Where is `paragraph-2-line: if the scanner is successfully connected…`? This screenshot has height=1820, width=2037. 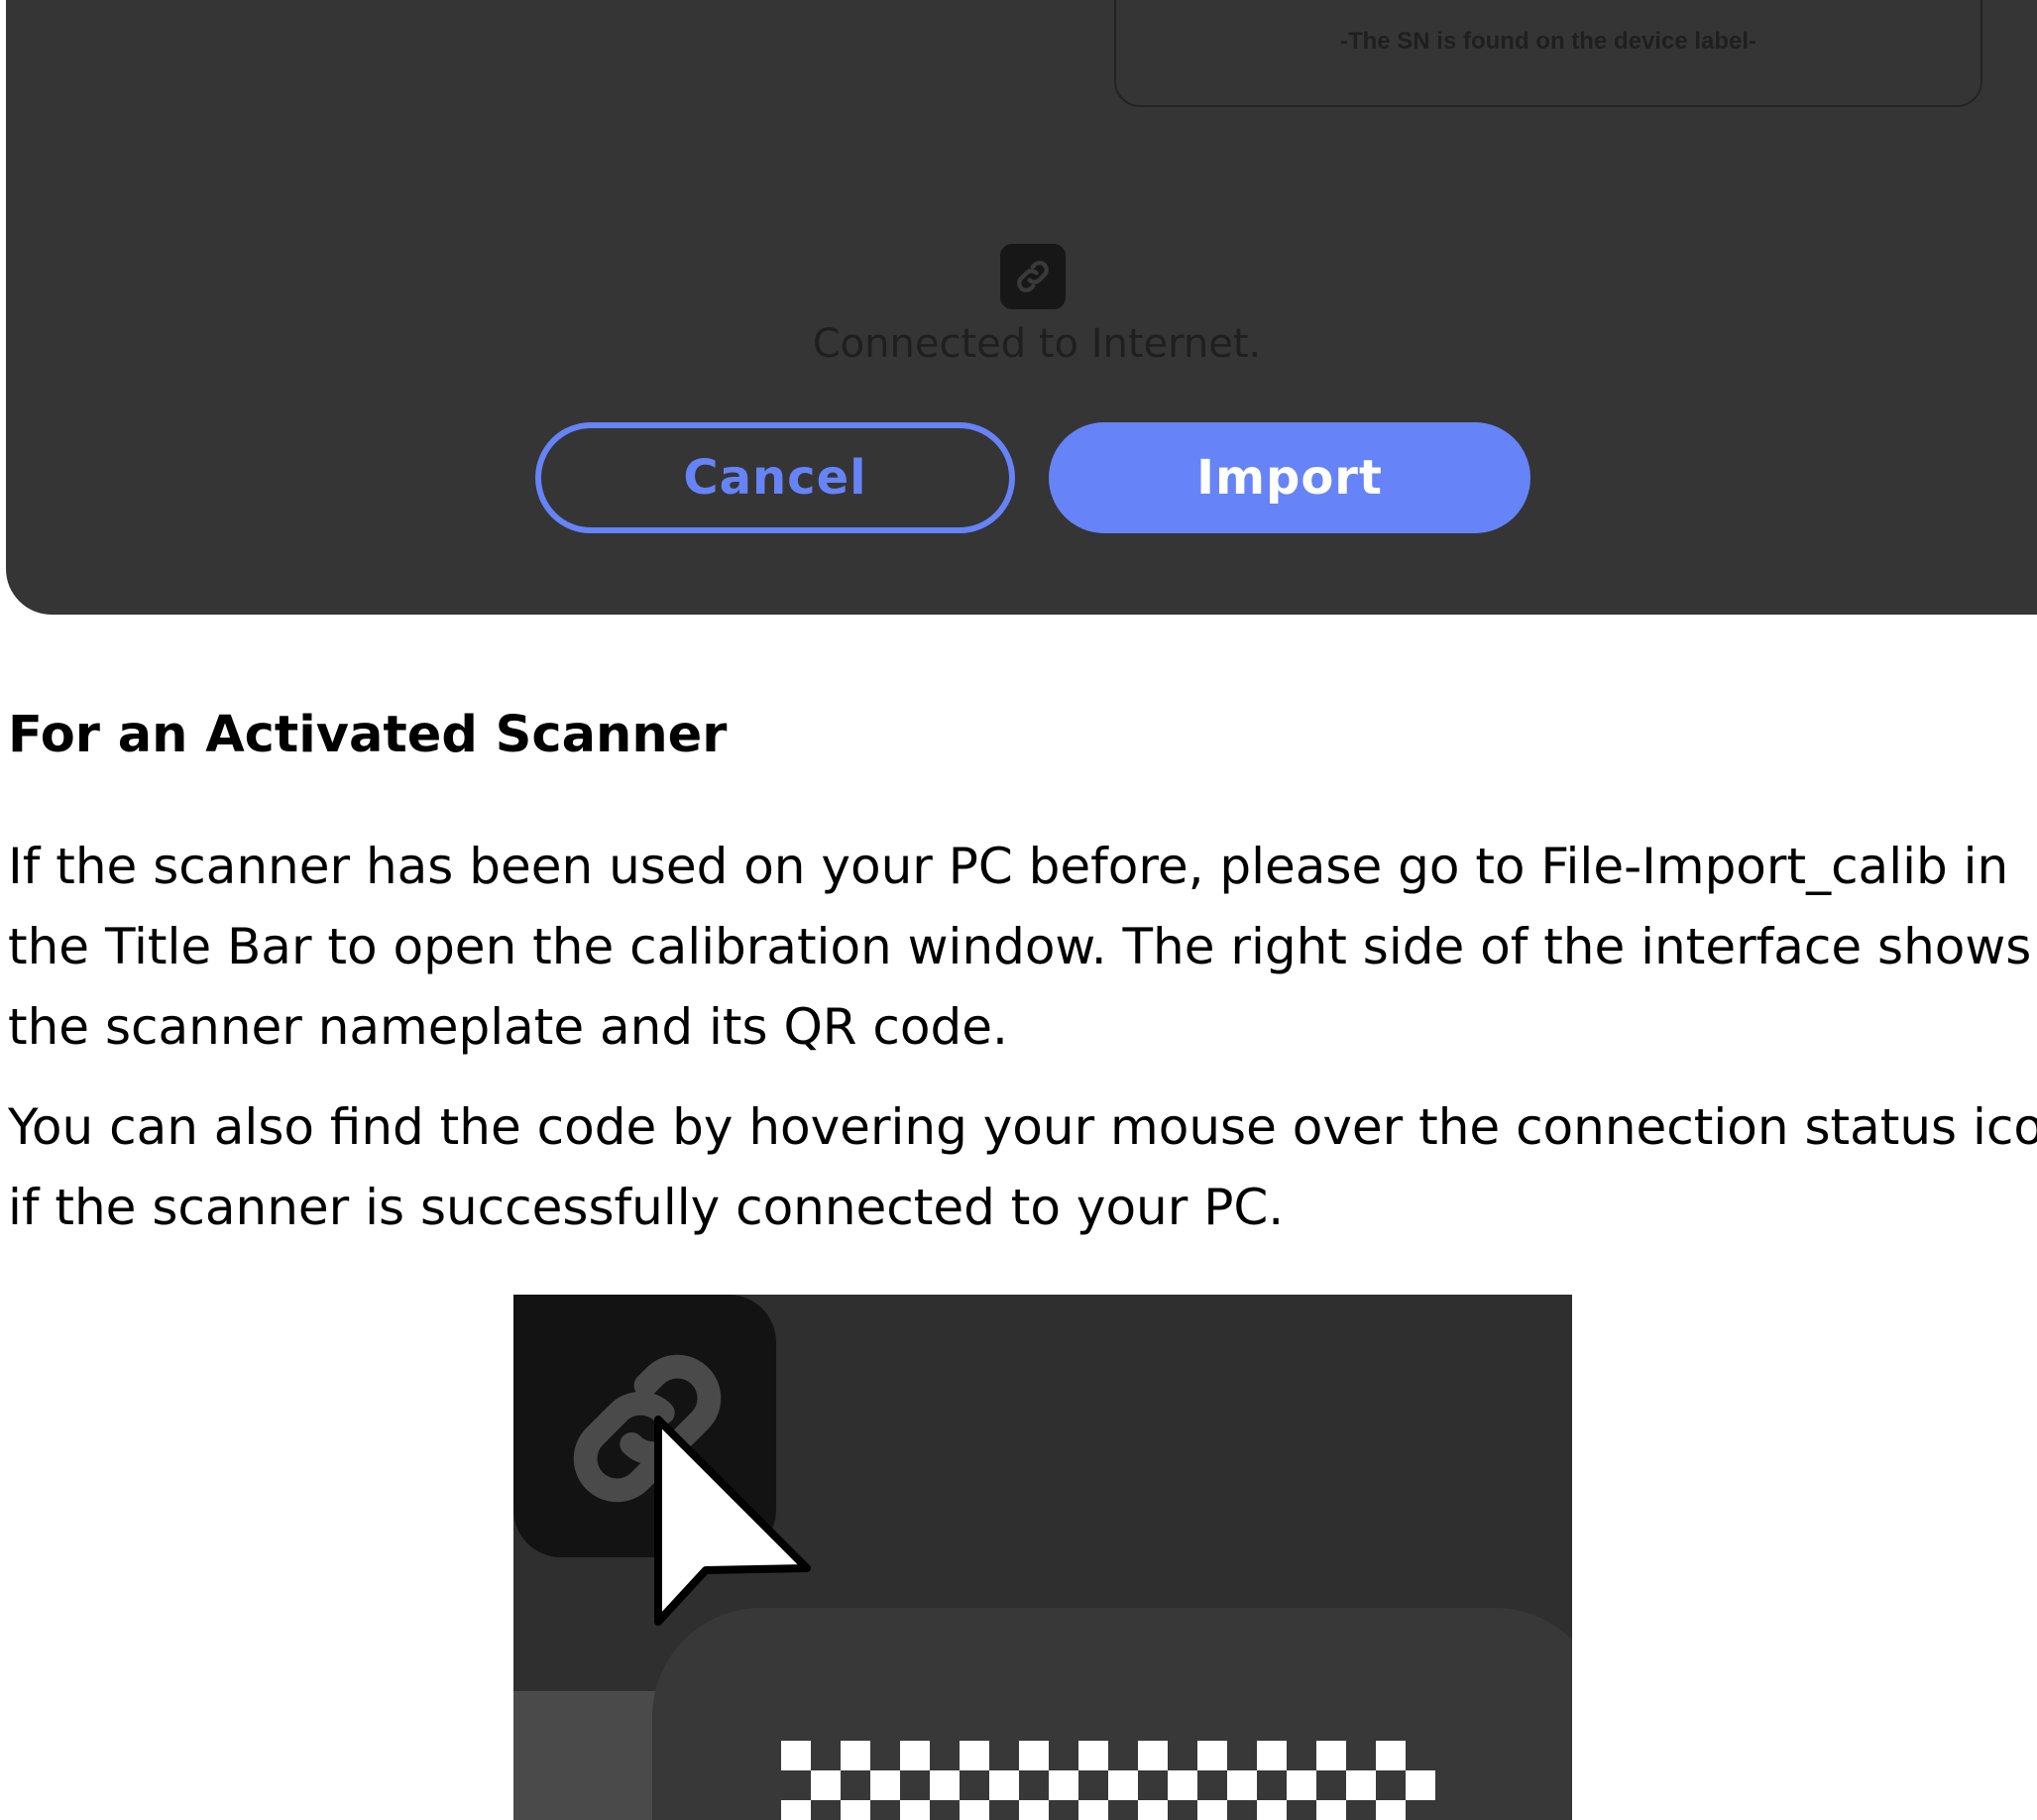
paragraph-2-line: if the scanner is successfully connected… is located at coordinates (646, 1207).